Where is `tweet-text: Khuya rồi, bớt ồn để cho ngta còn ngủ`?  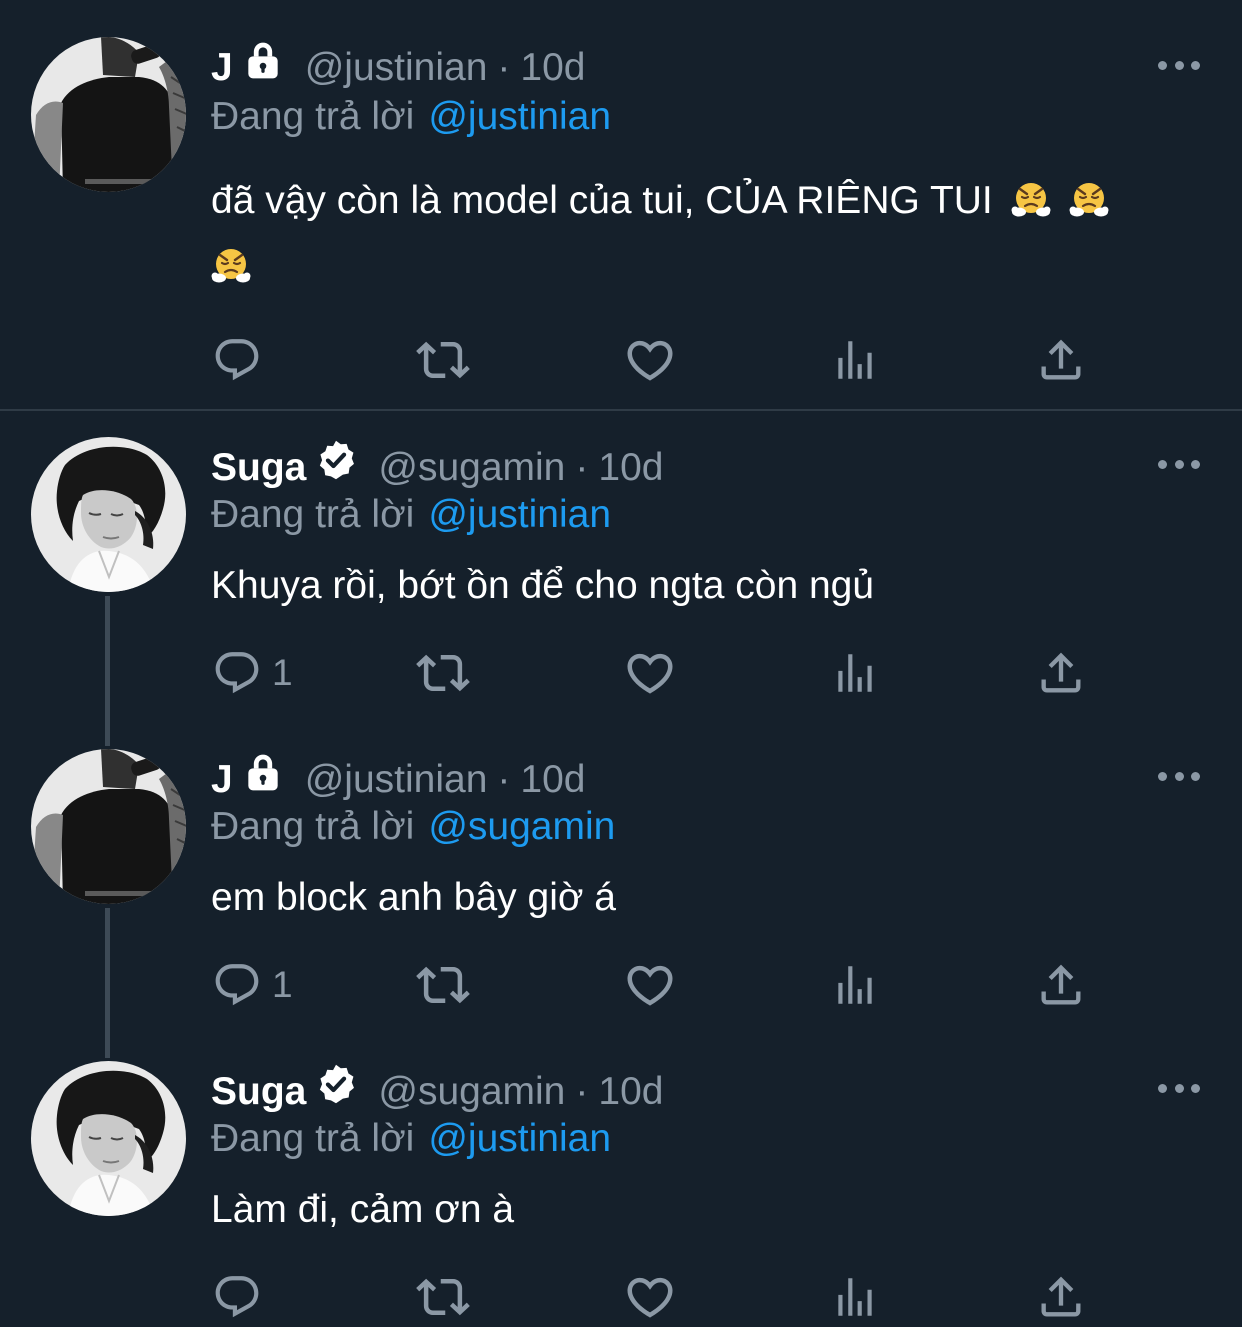
tweet-text: Khuya rồi, bớt ồn để cho ngta còn ngủ is located at coordinates (711, 586).